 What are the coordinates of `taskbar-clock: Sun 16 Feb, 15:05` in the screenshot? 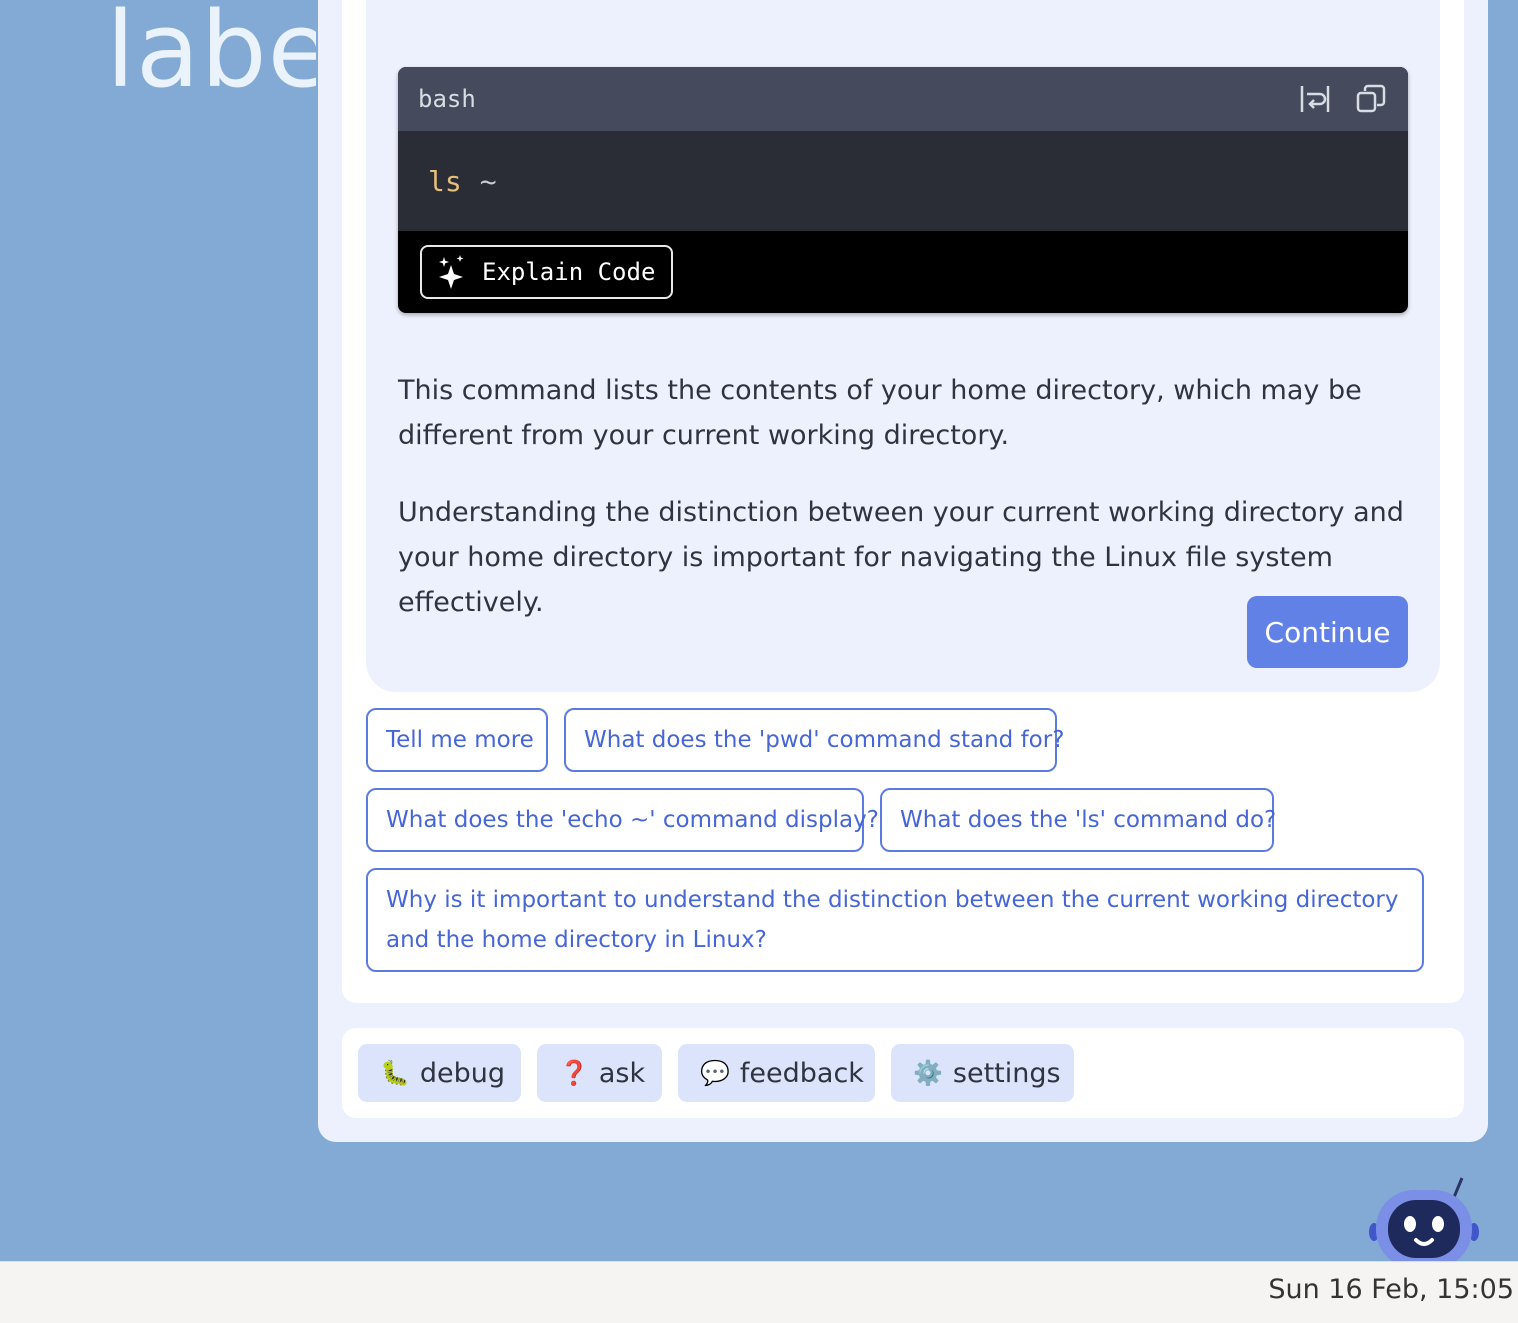 It's located at (1391, 1289).